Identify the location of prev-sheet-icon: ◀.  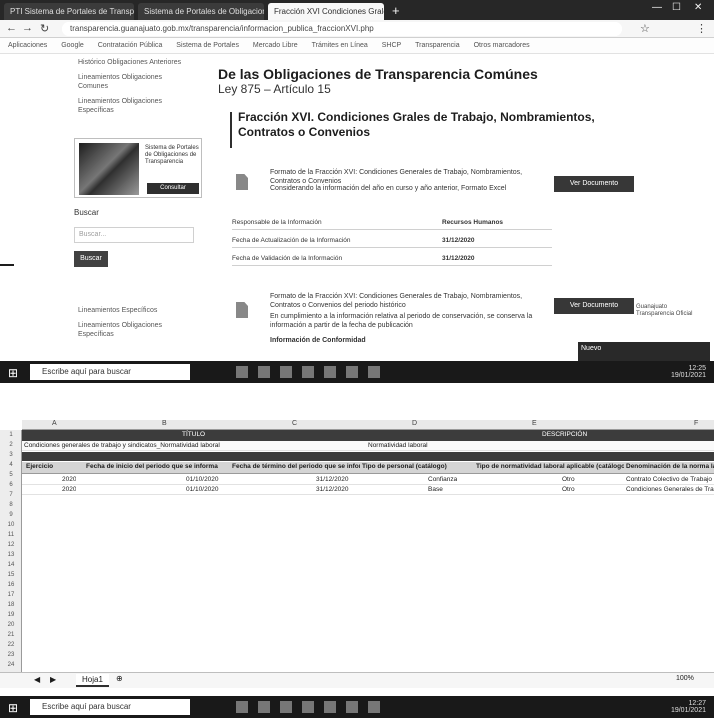
(37, 679).